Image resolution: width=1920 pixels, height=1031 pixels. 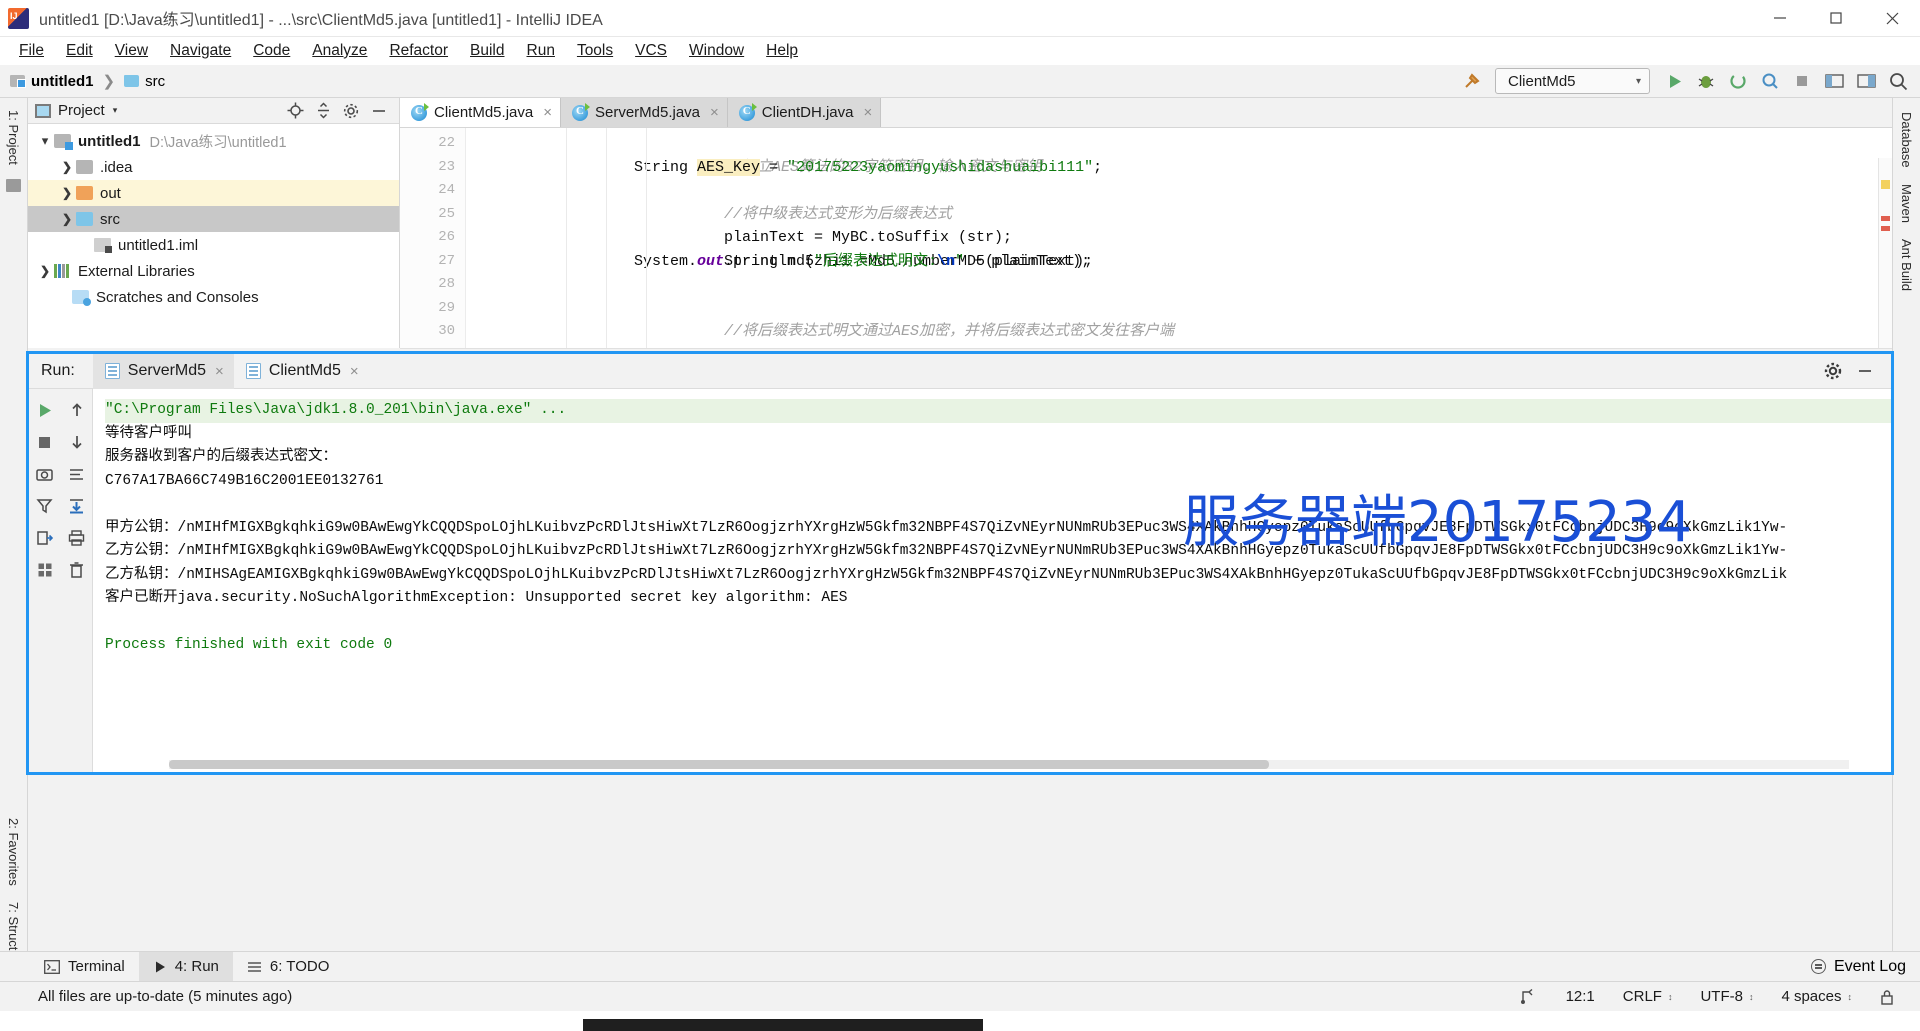 I want to click on menu-file-label: File, so click(x=31, y=50).